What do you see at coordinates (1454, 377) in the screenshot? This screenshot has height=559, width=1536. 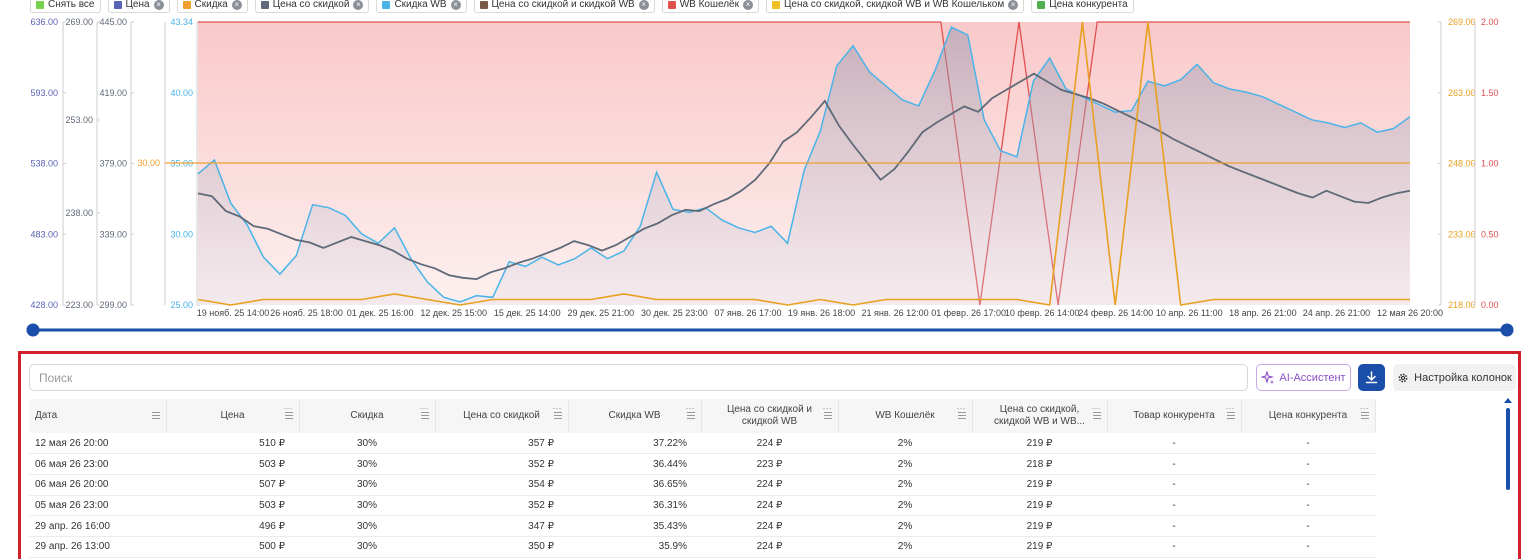 I see `column-settings-button: Настройка колонок` at bounding box center [1454, 377].